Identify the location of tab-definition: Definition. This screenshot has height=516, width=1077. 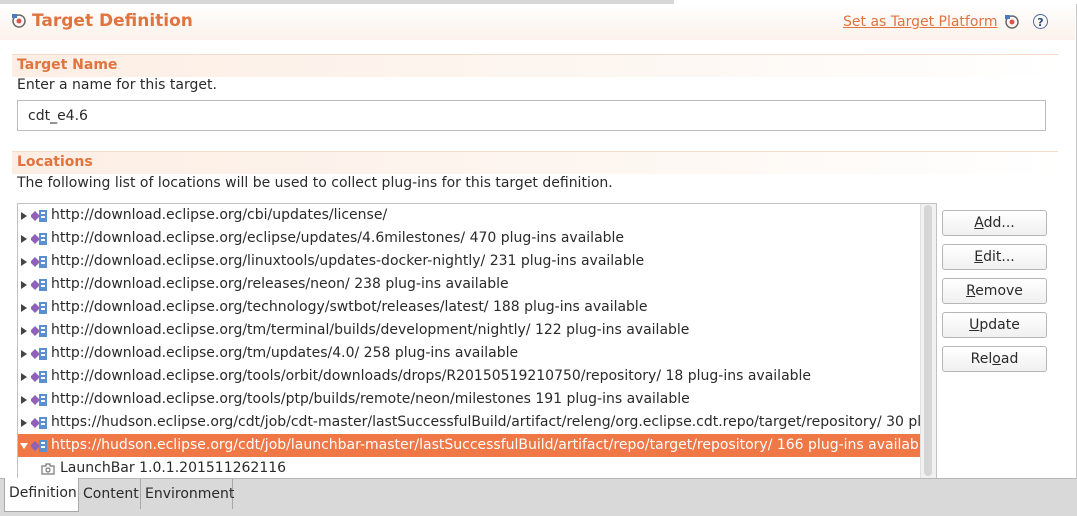
(41, 495).